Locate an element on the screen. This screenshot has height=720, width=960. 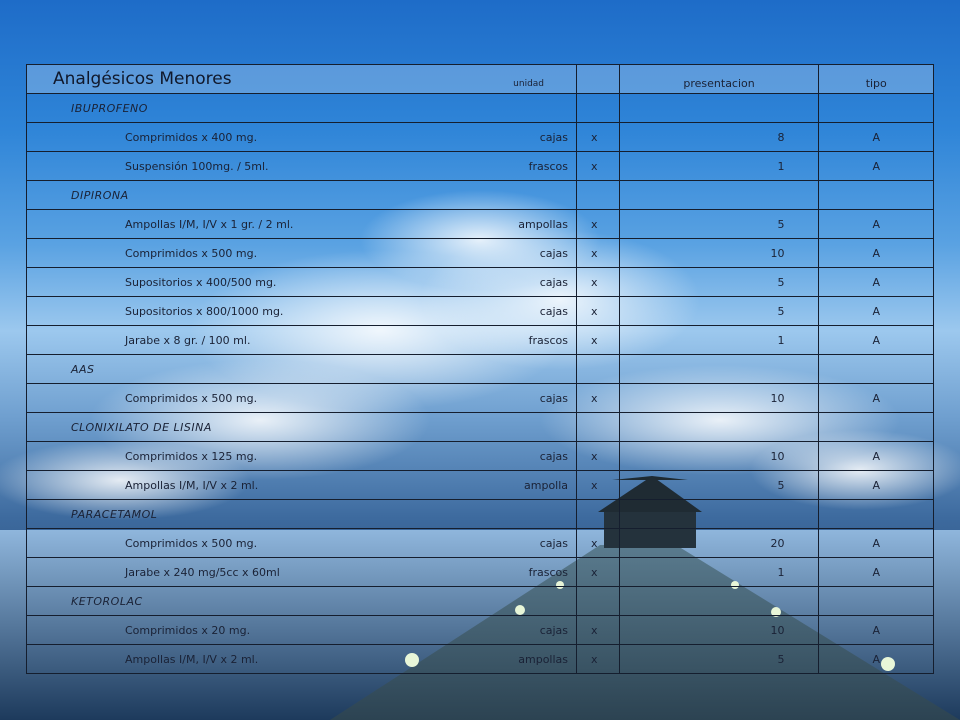
table-row: Suspensión 100mg. / 5ml. frascos x 1 A is located at coordinates (479, 166).